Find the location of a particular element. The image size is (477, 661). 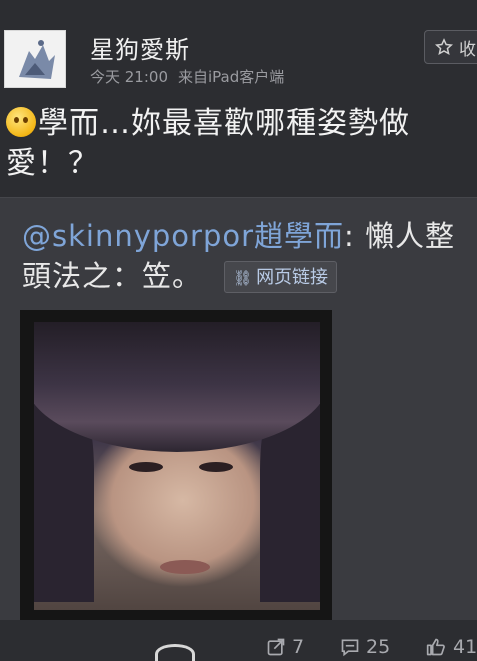

comment-count: 25 is located at coordinates (378, 647).